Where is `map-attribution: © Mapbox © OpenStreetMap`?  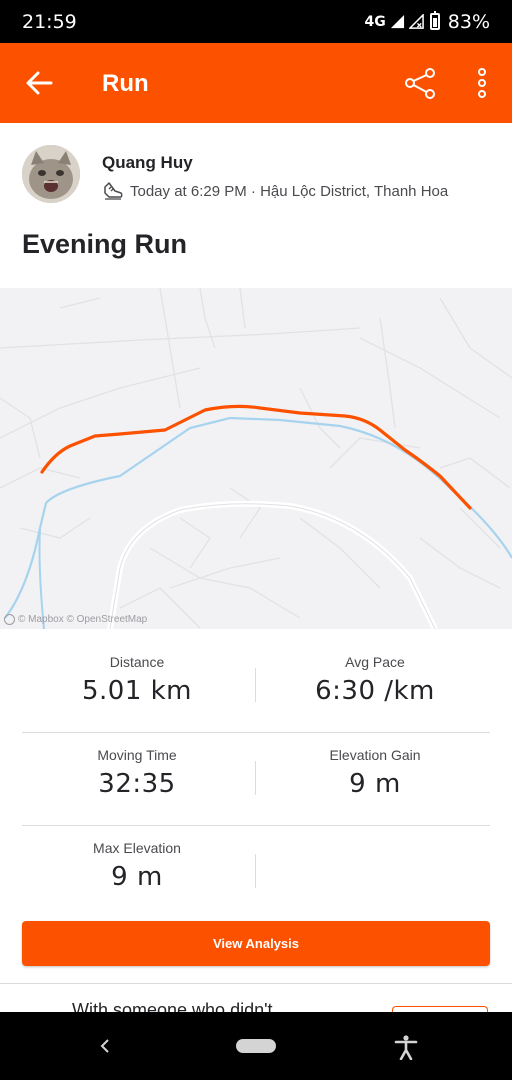 map-attribution: © Mapbox © OpenStreetMap is located at coordinates (75, 619).